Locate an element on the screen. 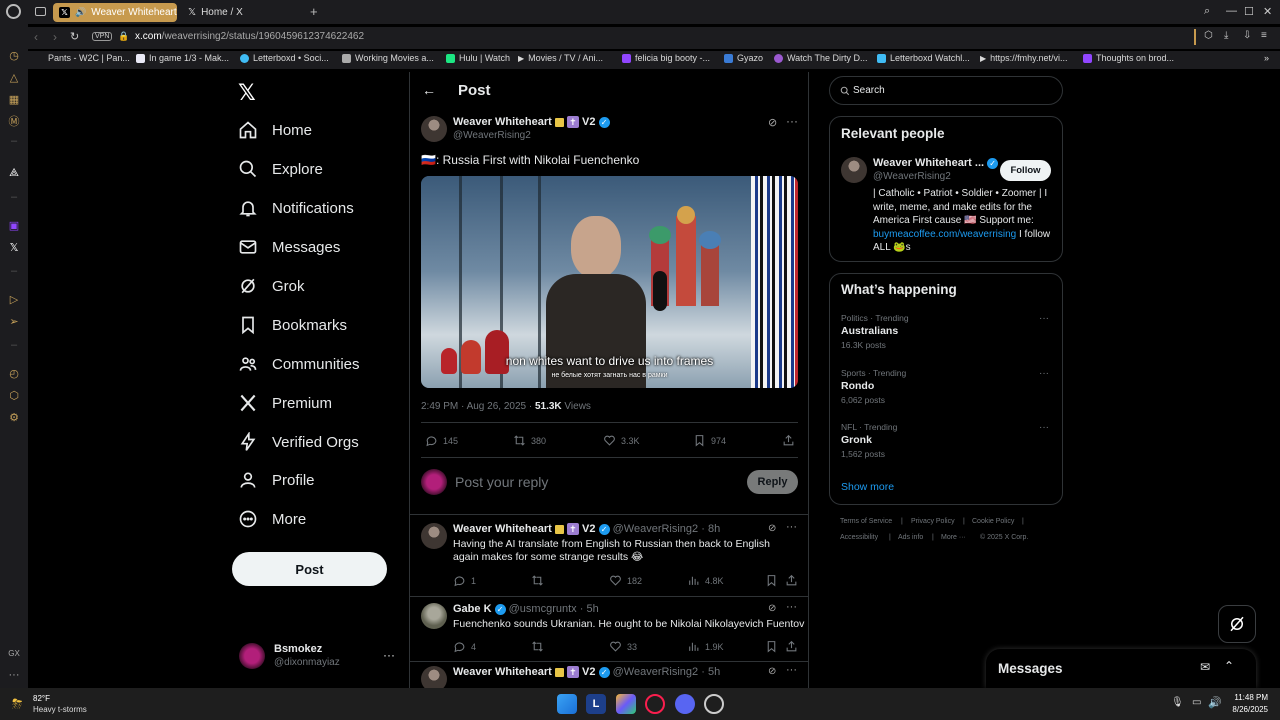 This screenshot has height=720, width=1280. like-action: 3.3K is located at coordinates (621, 440).